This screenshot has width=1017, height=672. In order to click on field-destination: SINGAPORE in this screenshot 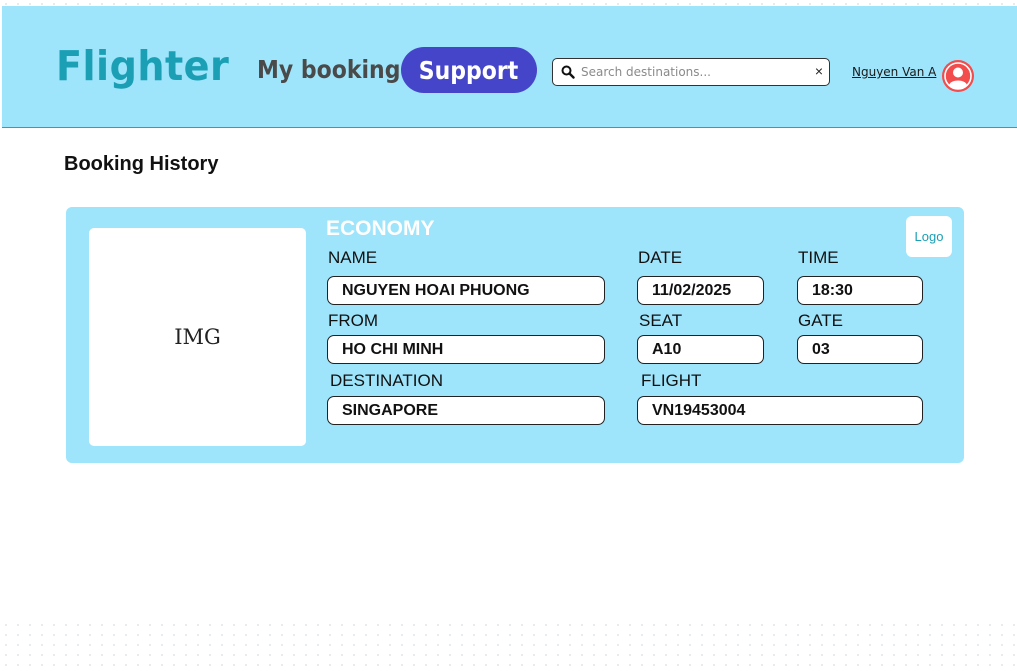, I will do `click(466, 410)`.